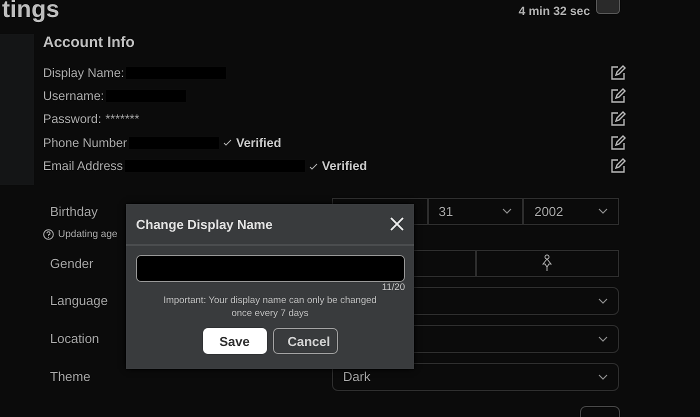 Image resolution: width=700 pixels, height=417 pixels. What do you see at coordinates (204, 224) in the screenshot?
I see `dialog-title: Change Display Name` at bounding box center [204, 224].